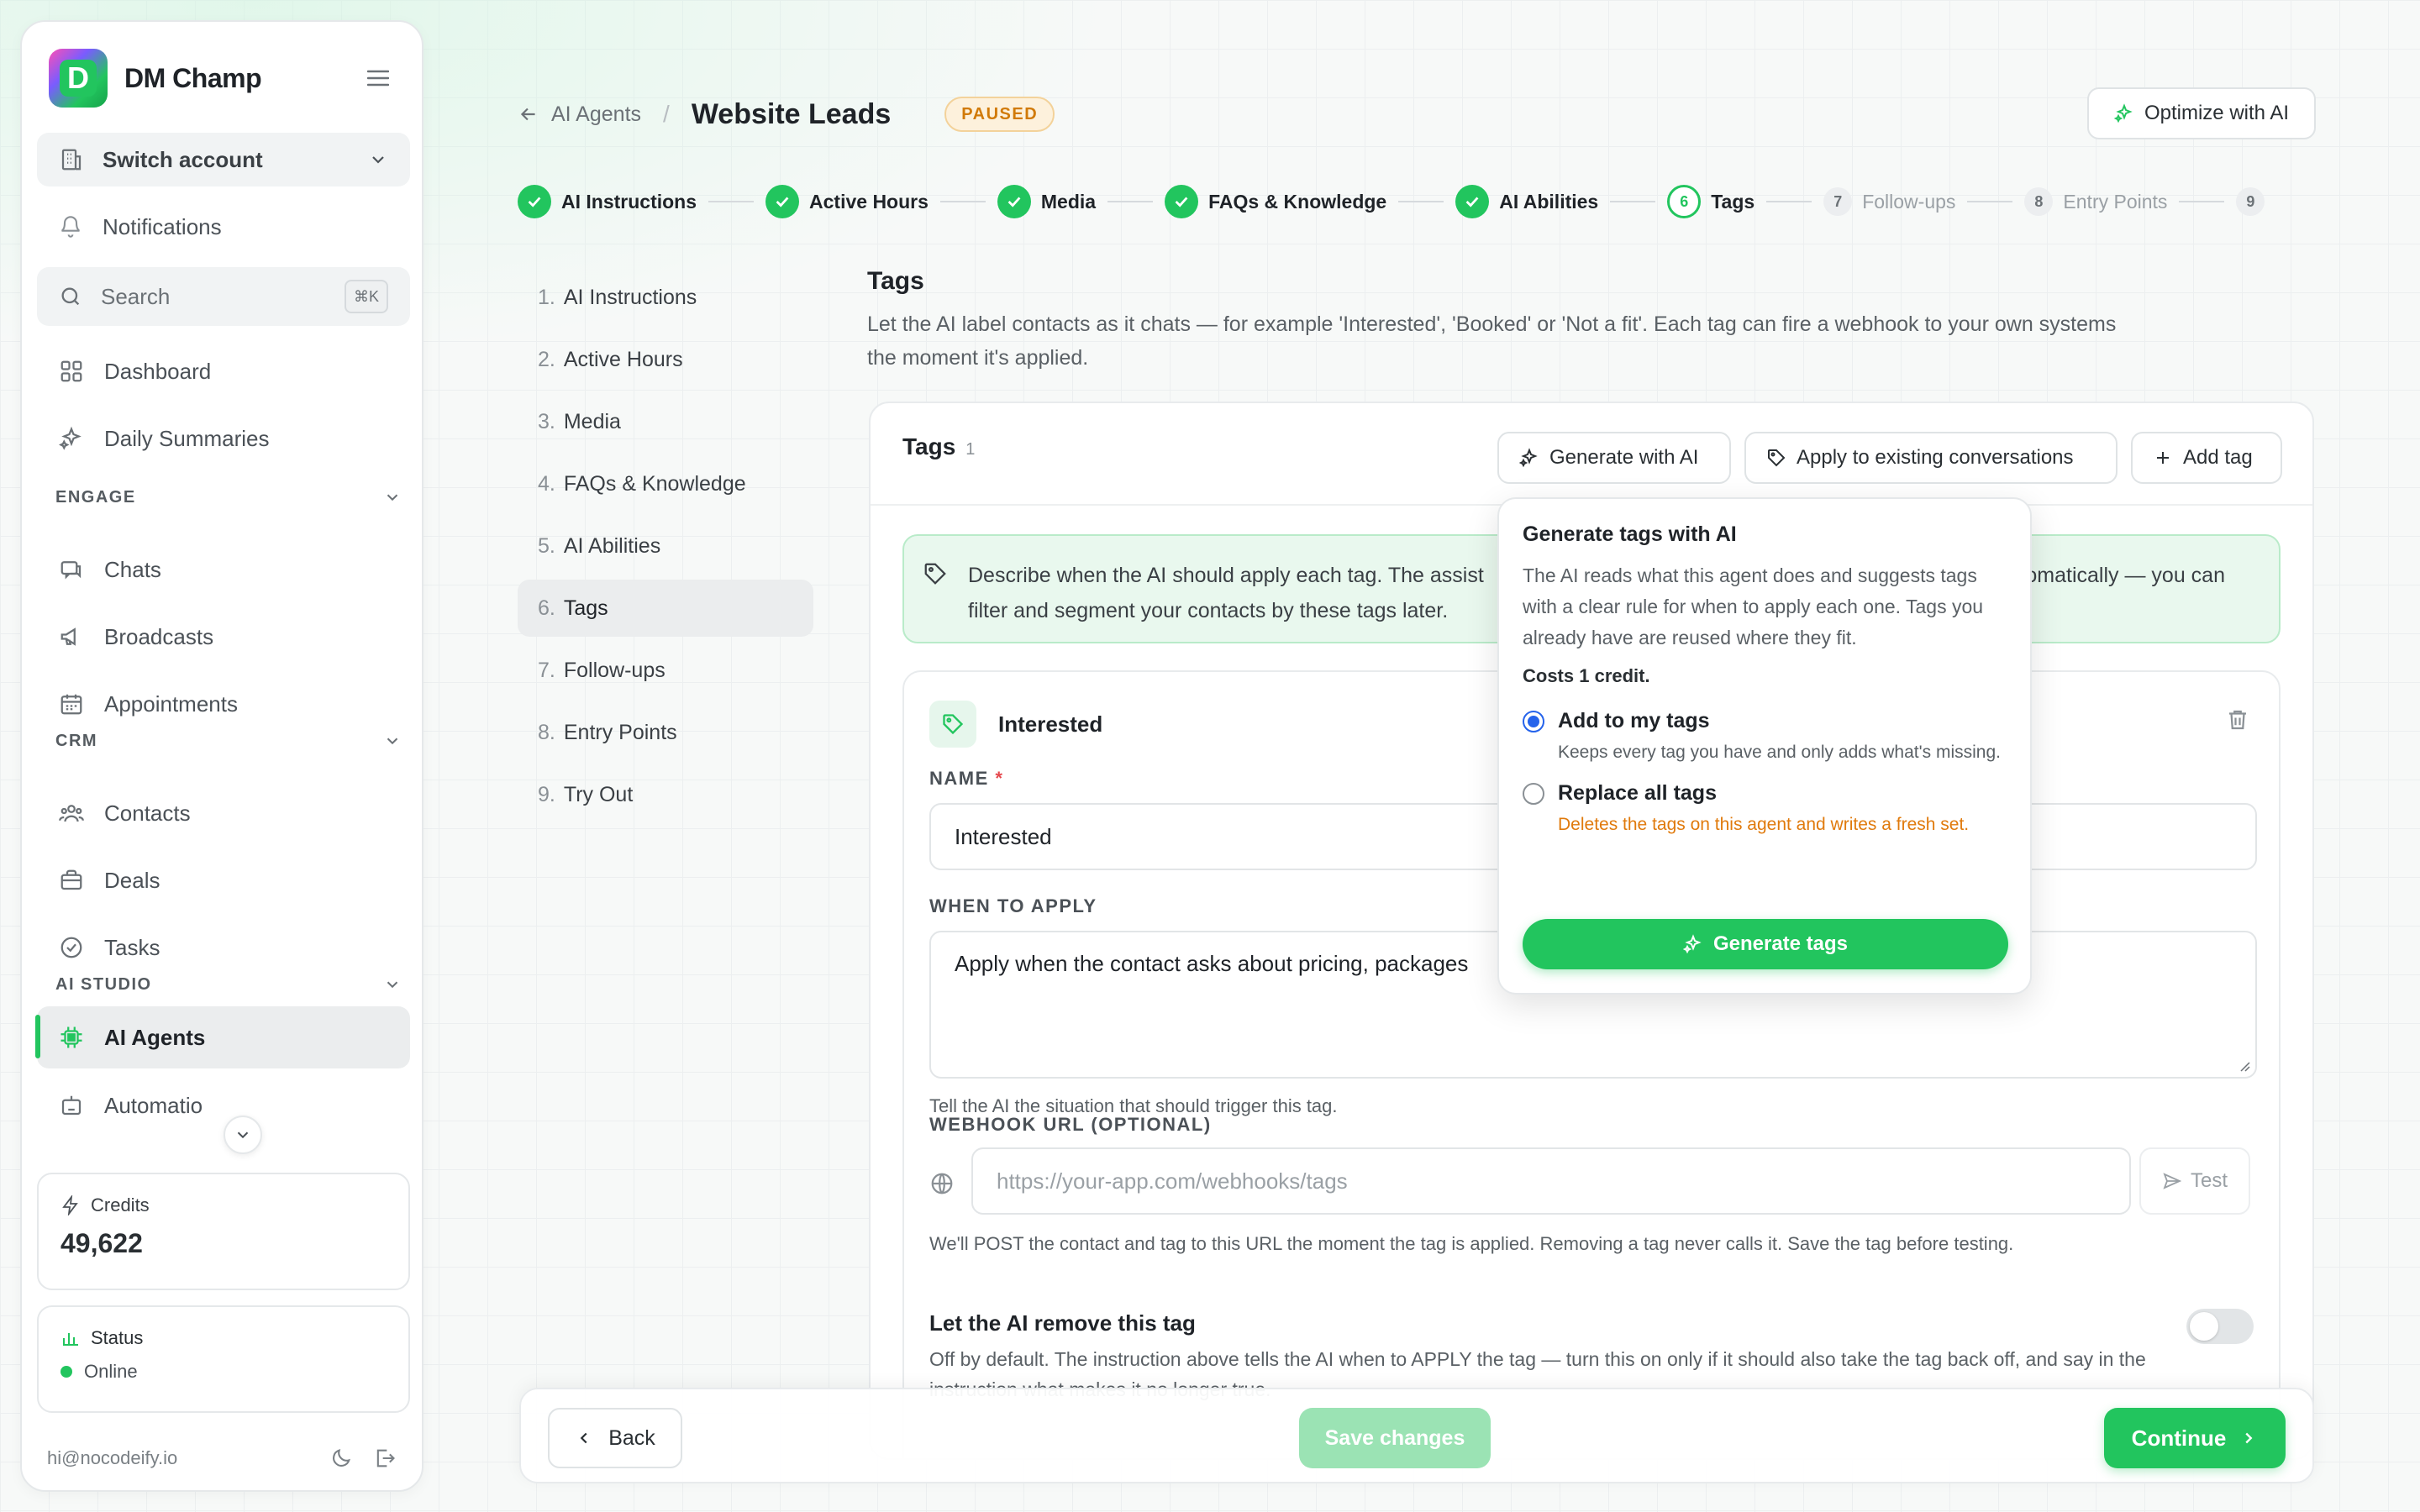  What do you see at coordinates (224, 1231) in the screenshot?
I see `credits-card: Credits 49,622` at bounding box center [224, 1231].